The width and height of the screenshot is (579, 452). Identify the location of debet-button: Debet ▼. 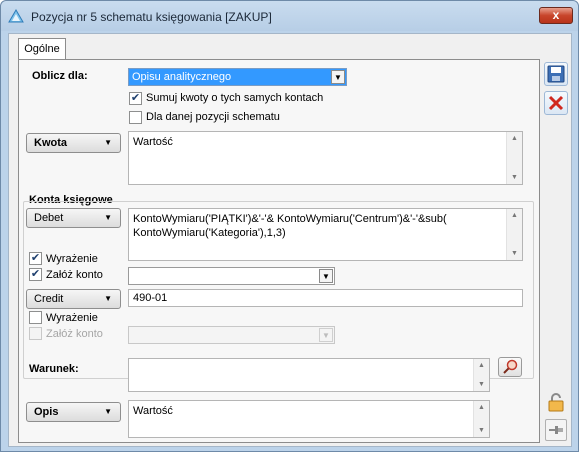
(73, 218).